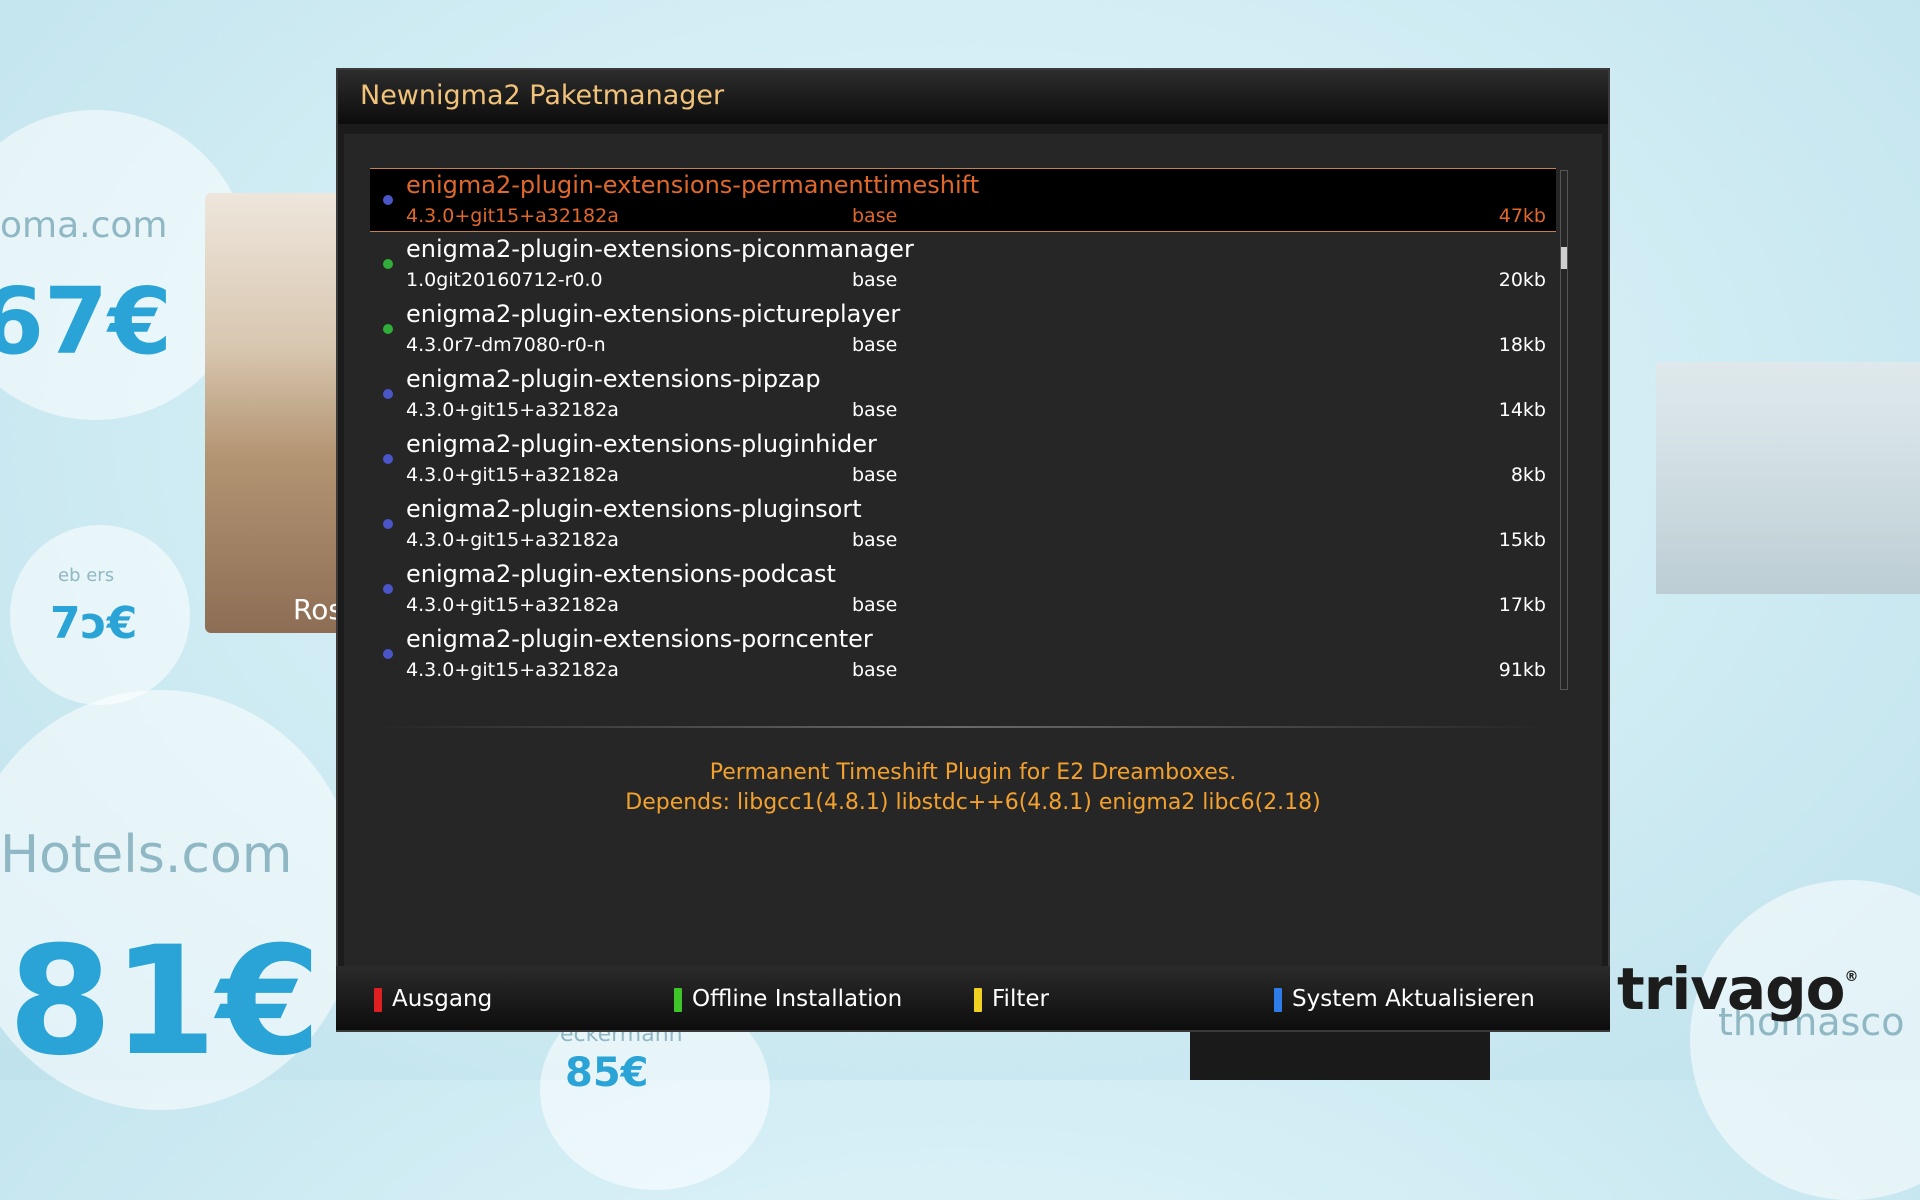 Image resolution: width=1920 pixels, height=1200 pixels. I want to click on scrollbar-thumb, so click(1564, 258).